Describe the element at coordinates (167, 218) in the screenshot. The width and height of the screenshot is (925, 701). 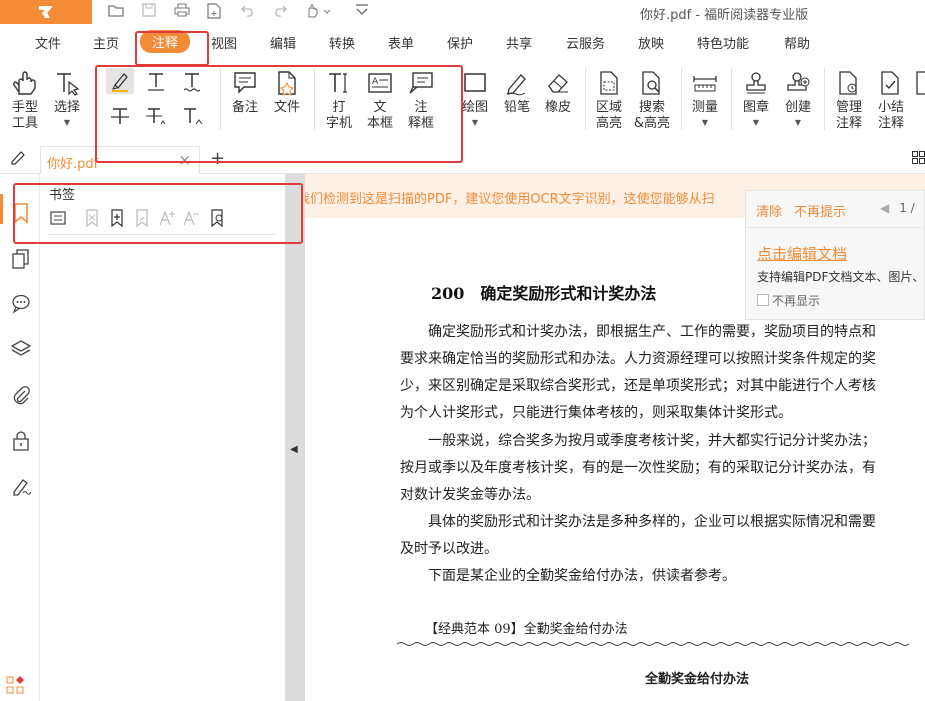
I see `increase-font-icon` at that location.